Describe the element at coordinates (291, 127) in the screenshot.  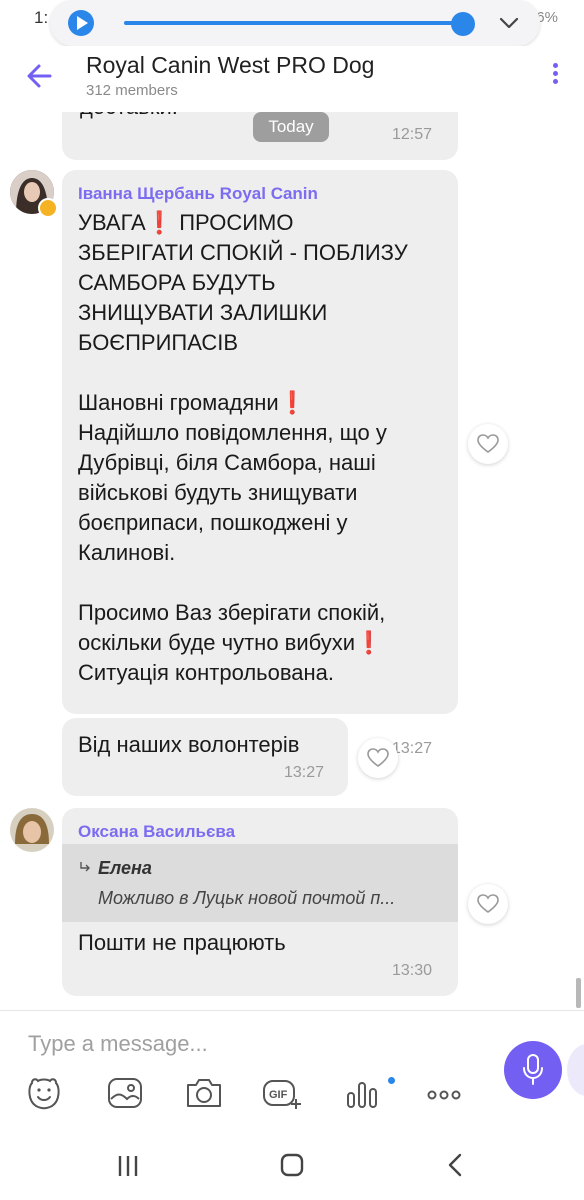
I see `date-badge: Today` at that location.